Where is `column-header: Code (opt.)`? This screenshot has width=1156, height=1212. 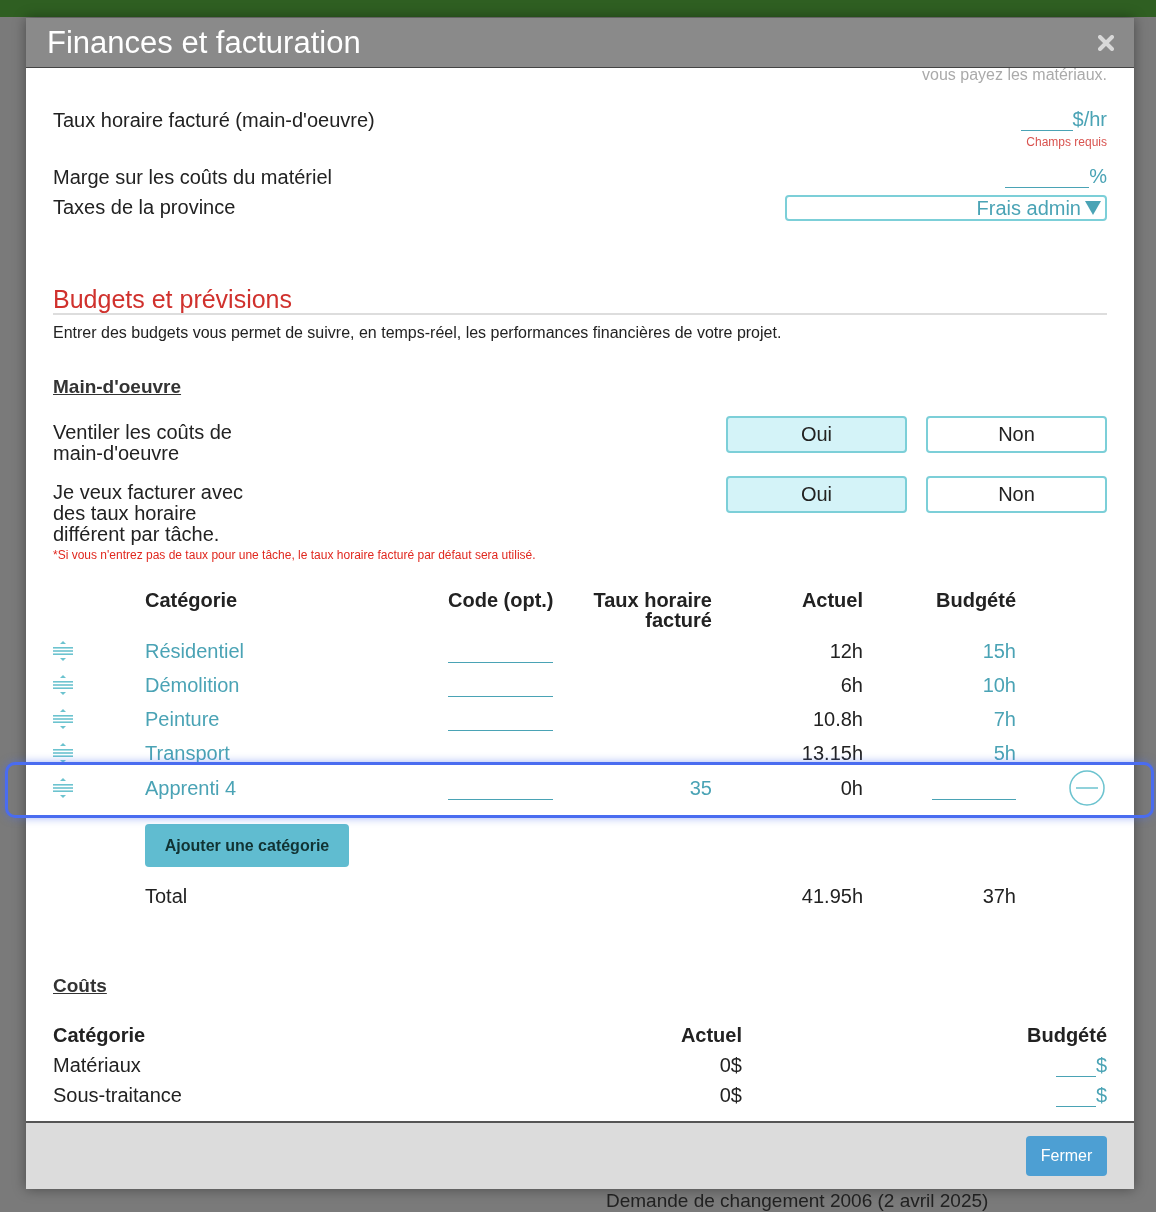 column-header: Code (opt.) is located at coordinates (501, 600).